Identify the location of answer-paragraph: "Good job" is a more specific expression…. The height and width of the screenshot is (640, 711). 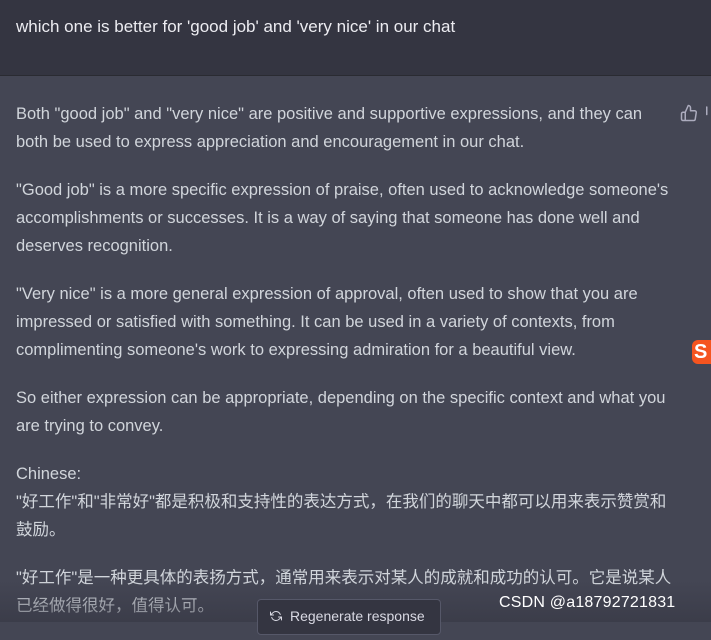
(342, 218).